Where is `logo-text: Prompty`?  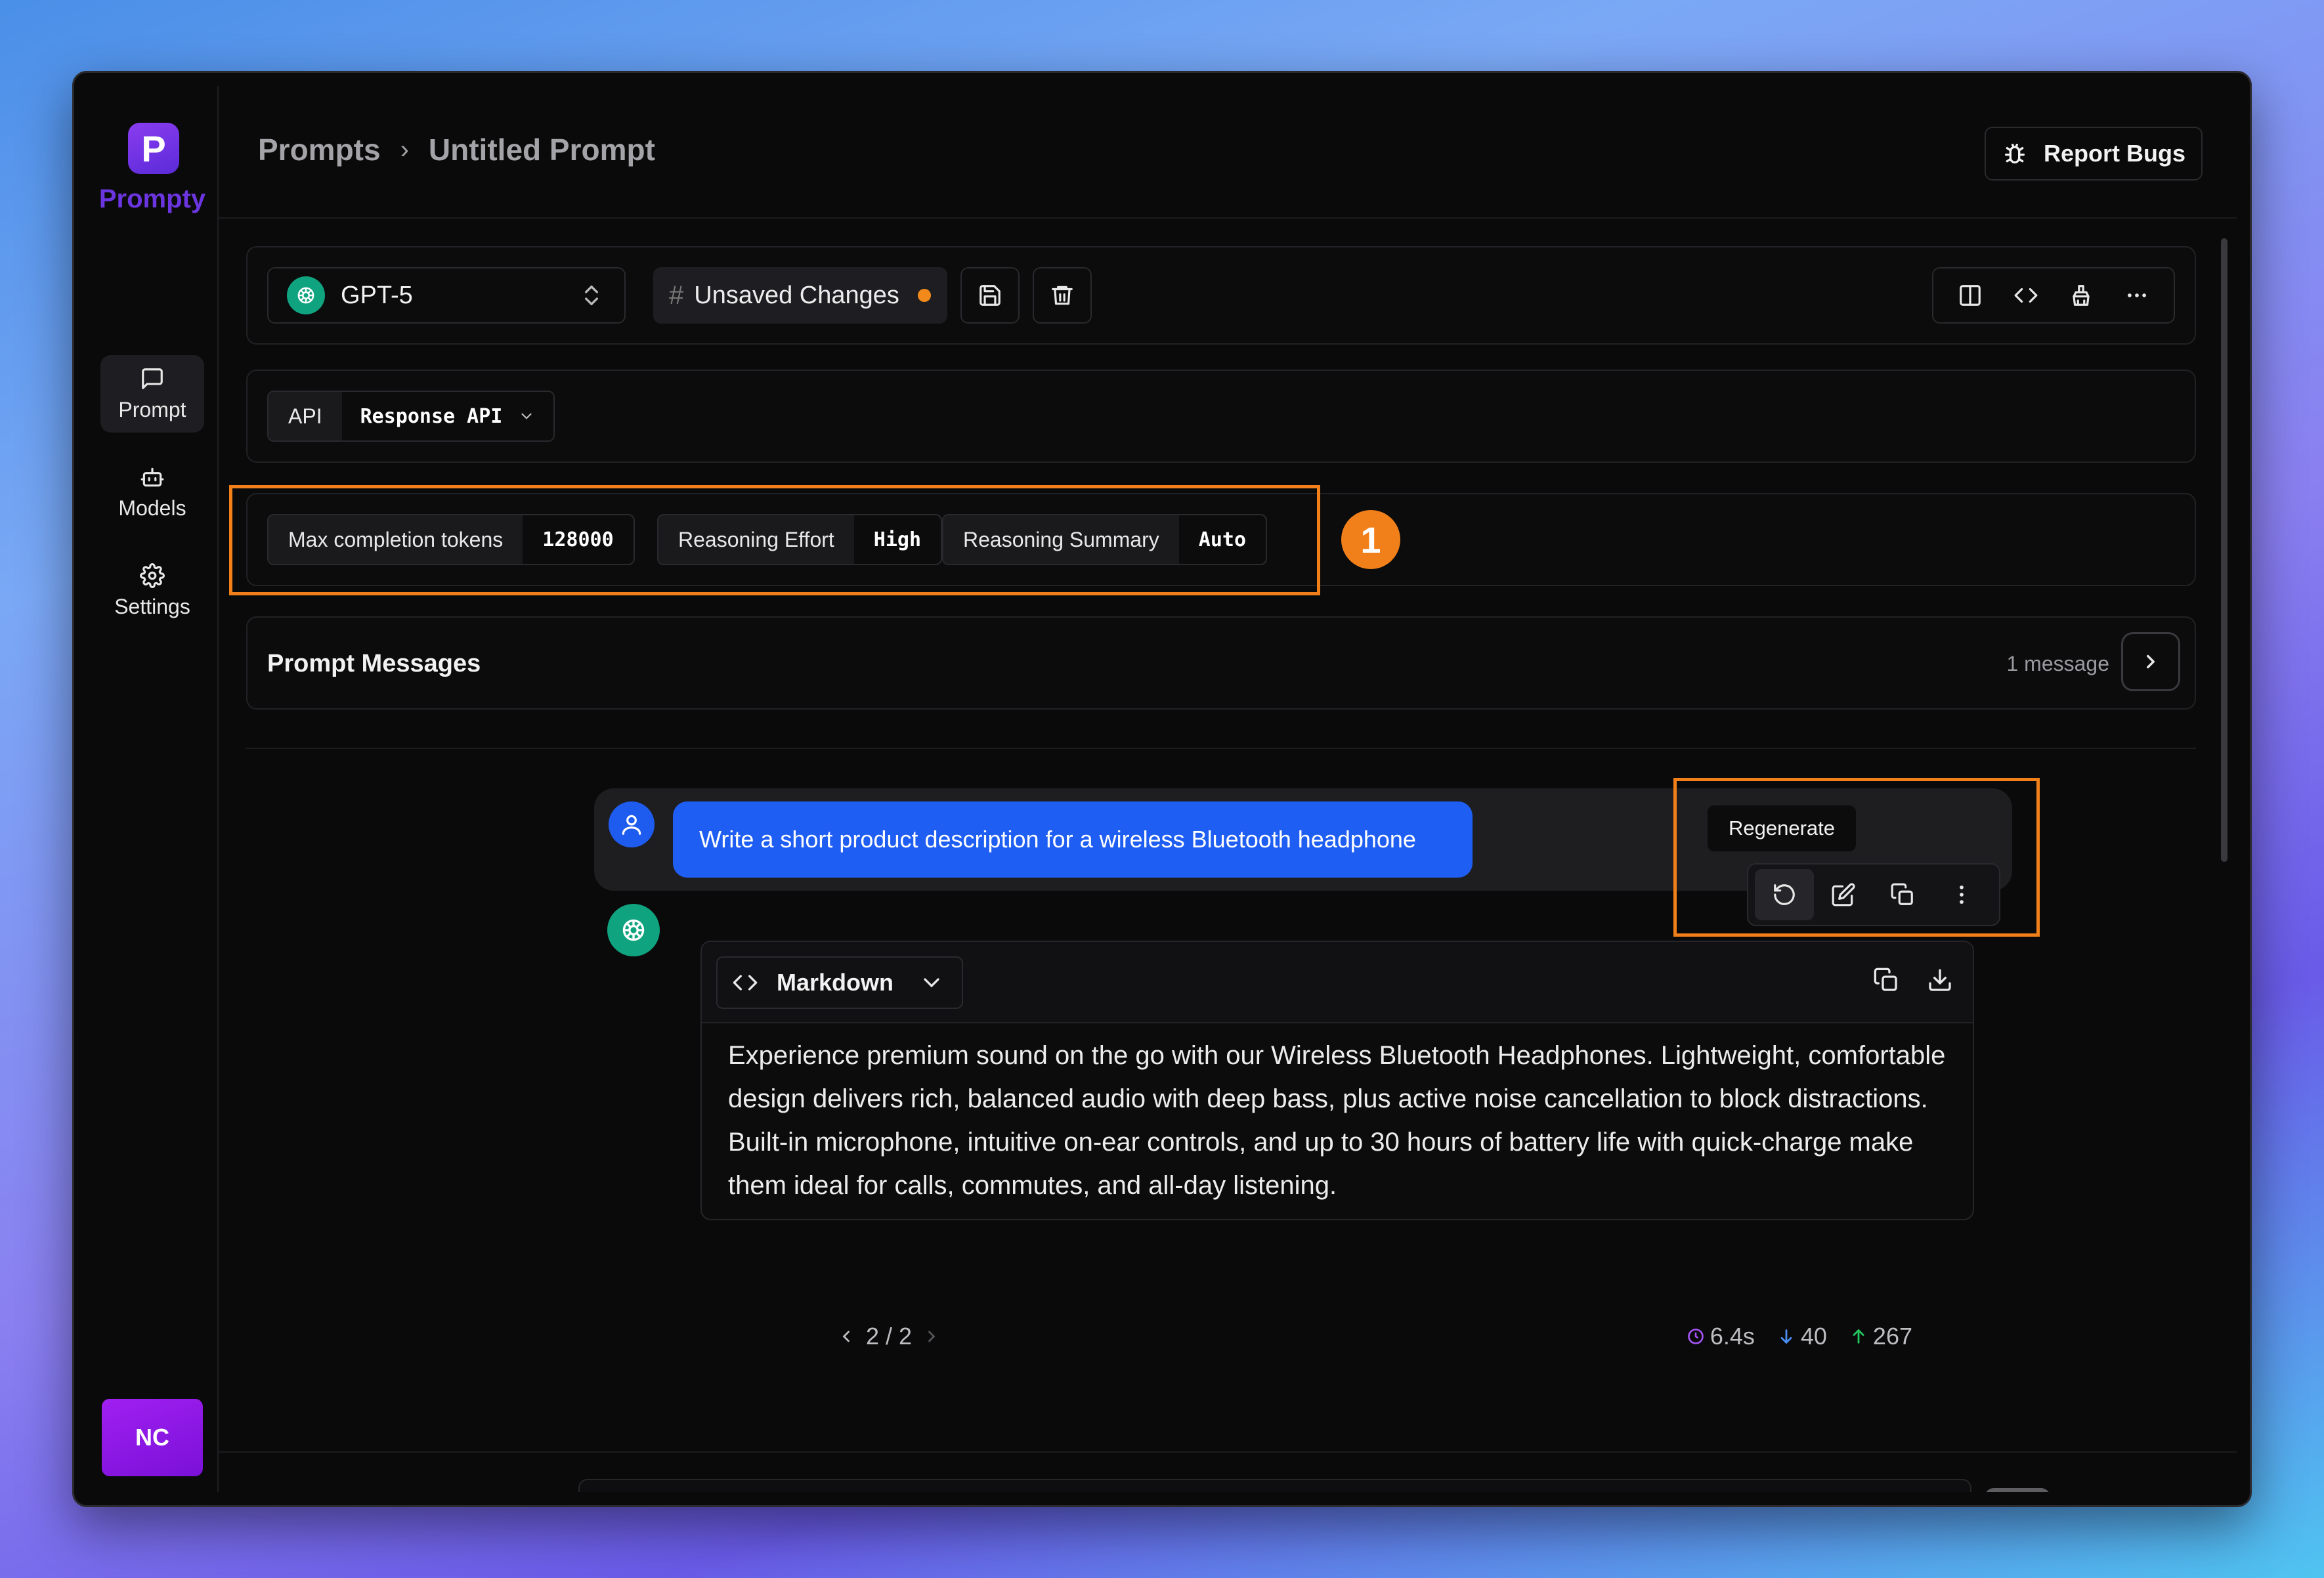 logo-text: Prompty is located at coordinates (152, 198).